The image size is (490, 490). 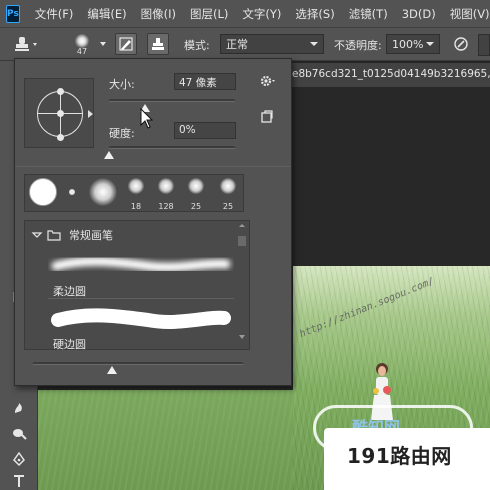 I want to click on pressure-pen-icon, so click(x=461, y=44).